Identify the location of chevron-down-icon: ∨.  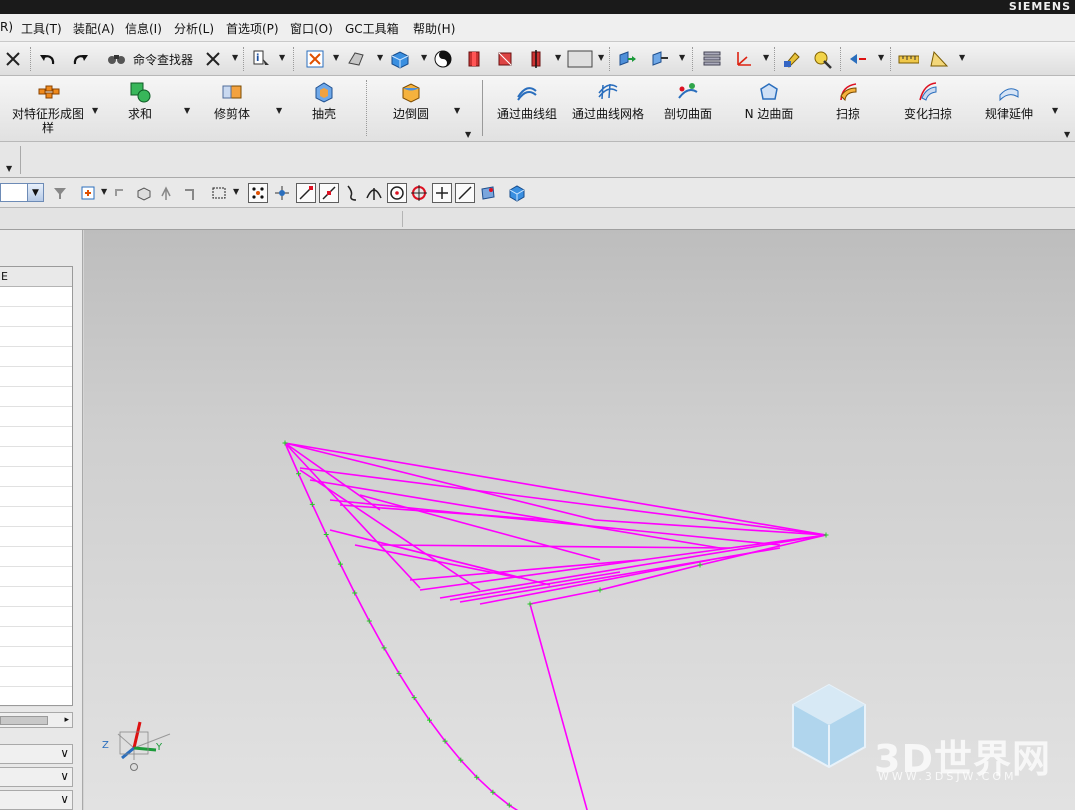
(64, 776).